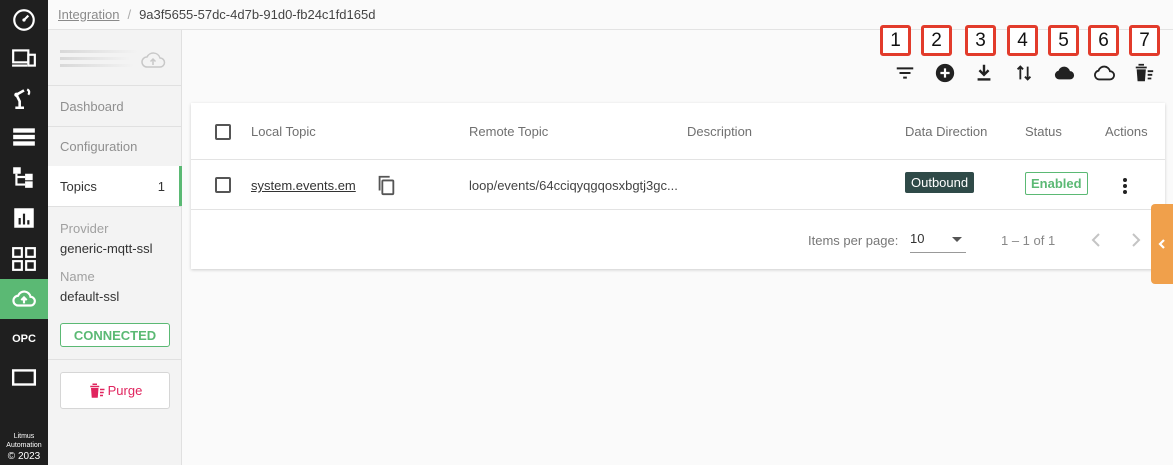 The image size is (1173, 465). Describe the element at coordinates (1043, 131) in the screenshot. I see `column-status: Status` at that location.